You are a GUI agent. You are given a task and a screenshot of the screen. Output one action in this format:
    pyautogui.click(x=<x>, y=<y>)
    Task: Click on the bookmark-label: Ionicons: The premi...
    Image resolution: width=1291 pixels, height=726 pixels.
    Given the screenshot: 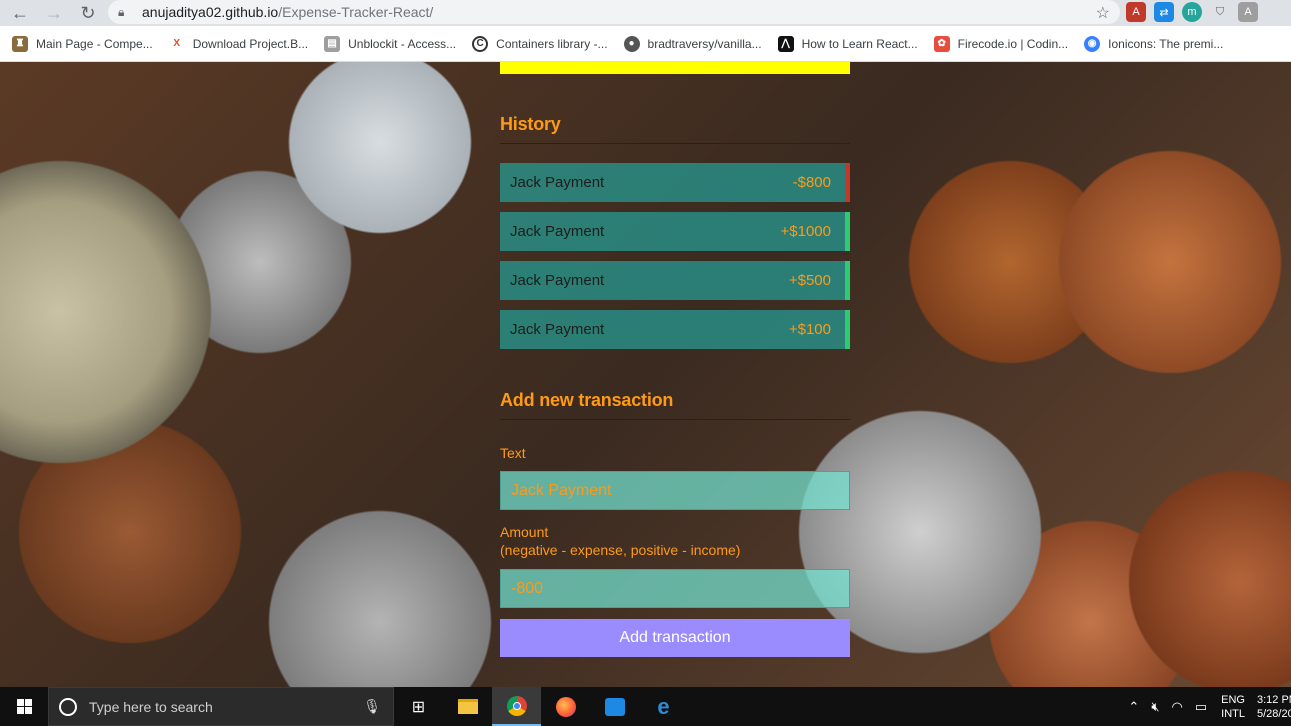 What is the action you would take?
    pyautogui.click(x=1166, y=43)
    